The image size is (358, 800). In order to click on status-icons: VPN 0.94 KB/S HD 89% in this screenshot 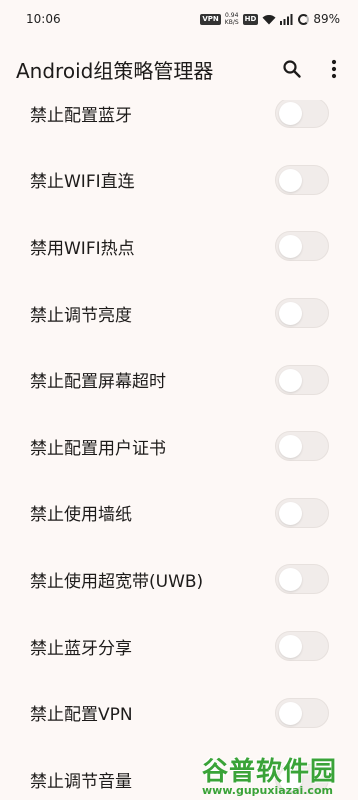, I will do `click(270, 19)`.